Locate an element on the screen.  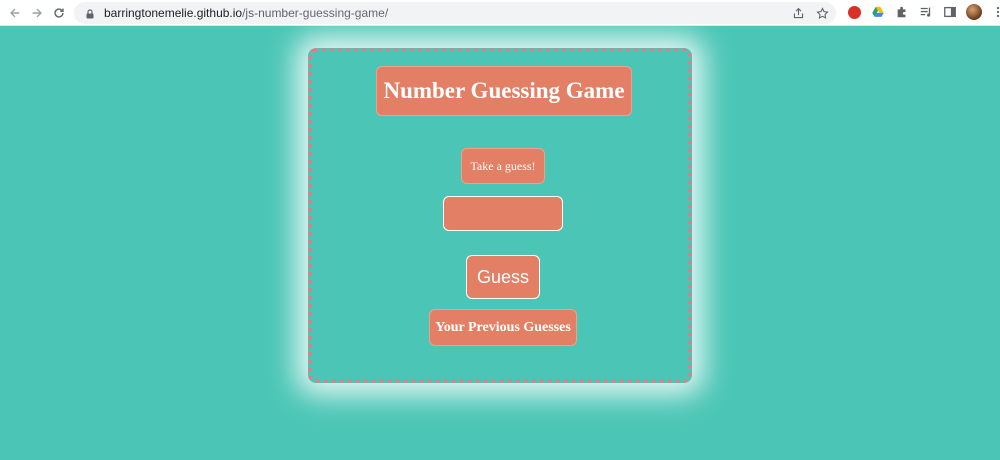
page-title: Number Guessing Game is located at coordinates (504, 90).